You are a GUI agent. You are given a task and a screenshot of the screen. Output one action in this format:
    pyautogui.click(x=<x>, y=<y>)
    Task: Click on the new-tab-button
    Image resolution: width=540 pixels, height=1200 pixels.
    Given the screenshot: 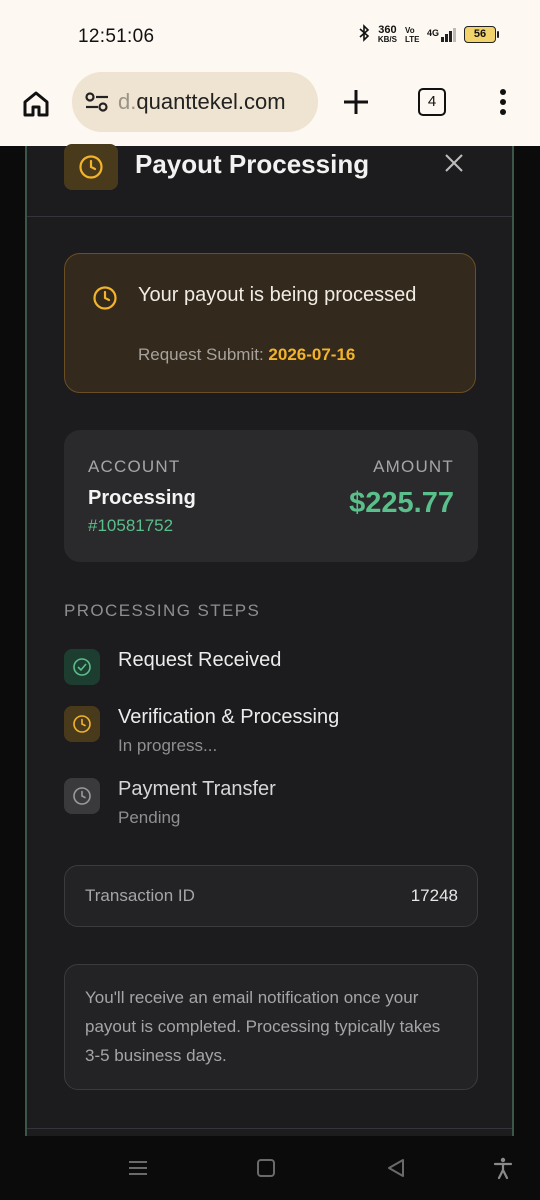 What is the action you would take?
    pyautogui.click(x=356, y=102)
    